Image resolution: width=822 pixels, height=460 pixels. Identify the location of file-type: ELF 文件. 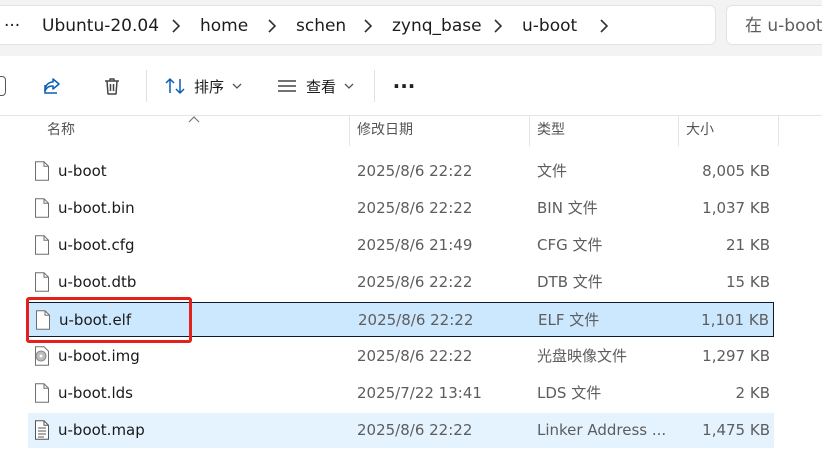
(569, 320).